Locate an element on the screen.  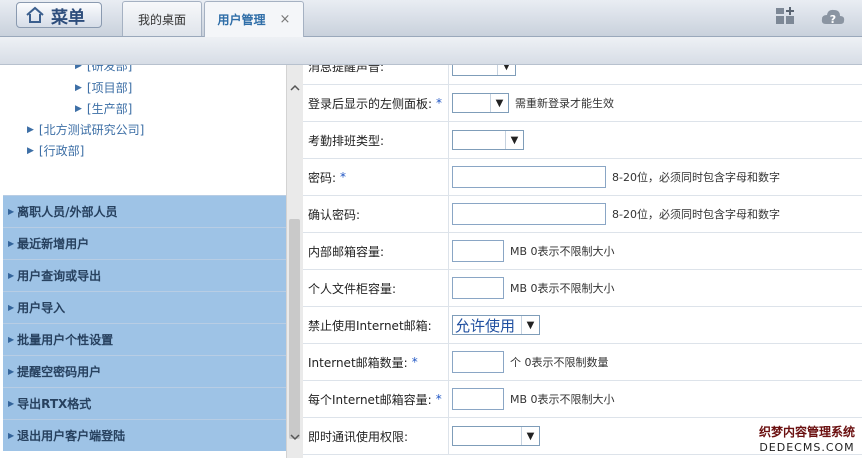
field-label: 内部邮箱容量: is located at coordinates (346, 251).